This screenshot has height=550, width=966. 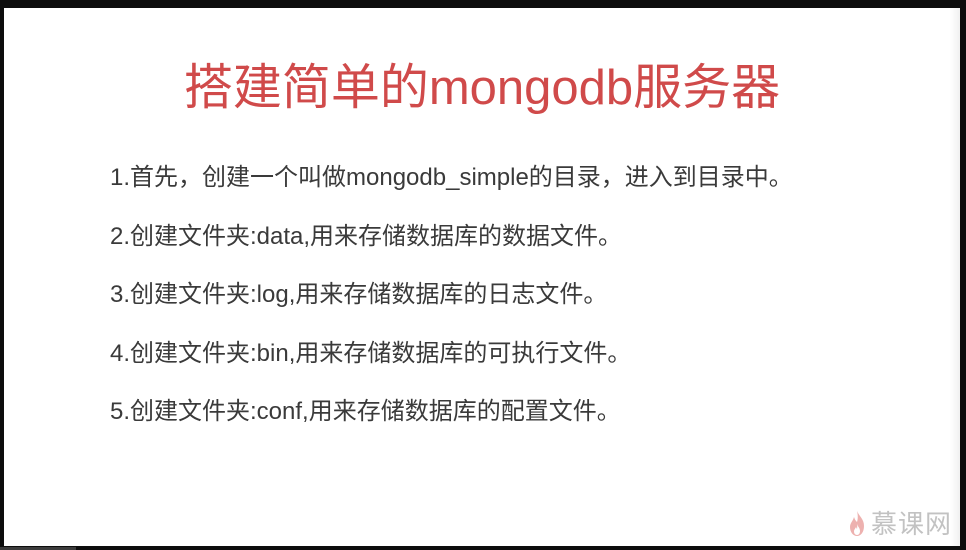 What do you see at coordinates (911, 524) in the screenshot?
I see `watermark-text: 慕课网` at bounding box center [911, 524].